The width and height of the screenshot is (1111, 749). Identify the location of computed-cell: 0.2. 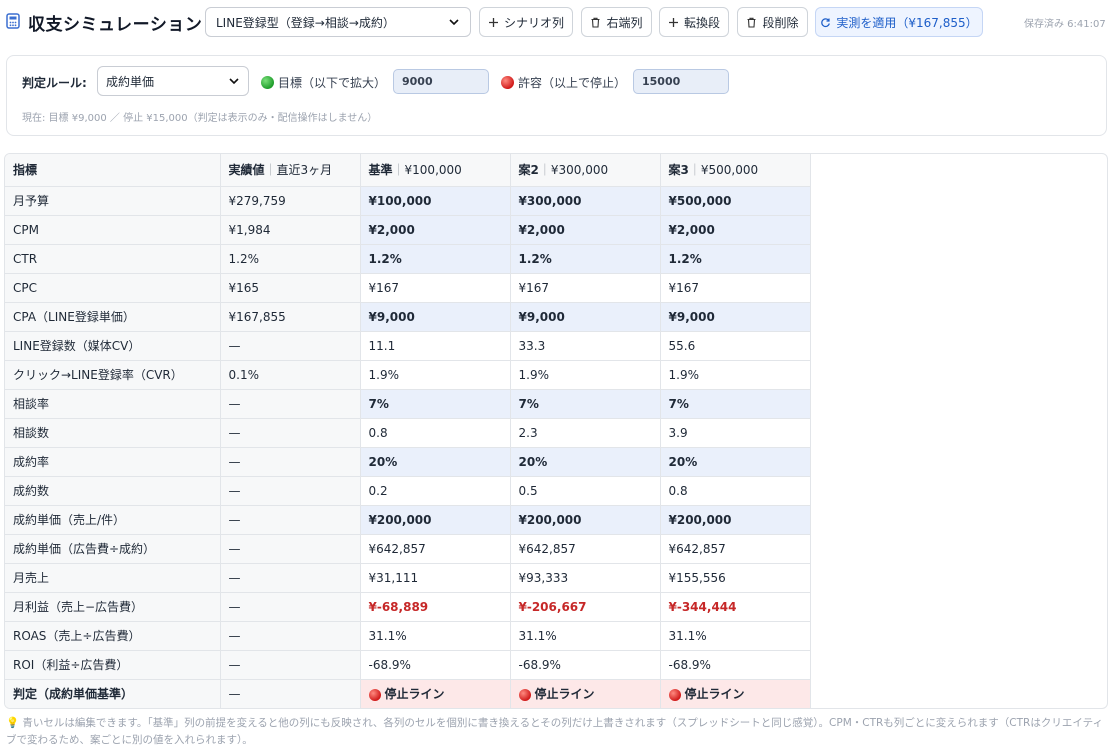
(435, 491).